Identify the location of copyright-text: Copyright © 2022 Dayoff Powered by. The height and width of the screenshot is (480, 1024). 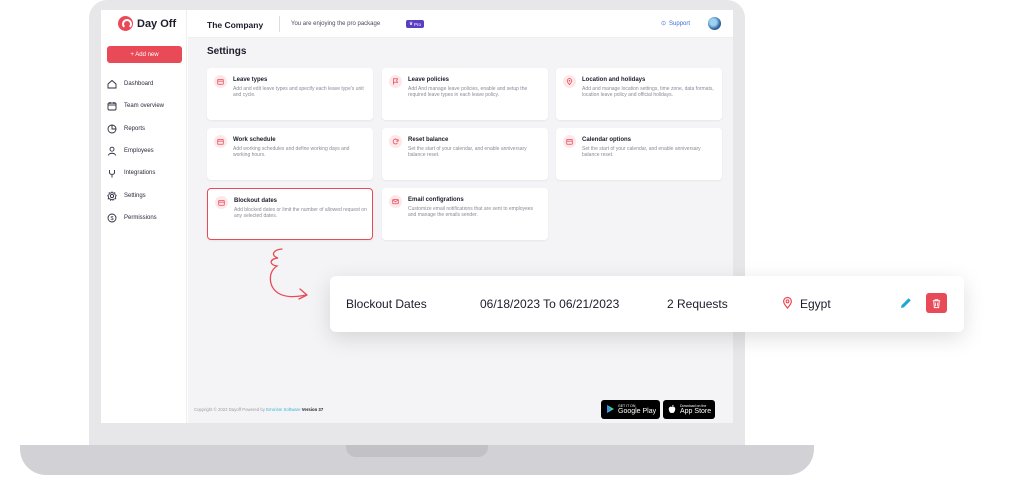
(229, 409).